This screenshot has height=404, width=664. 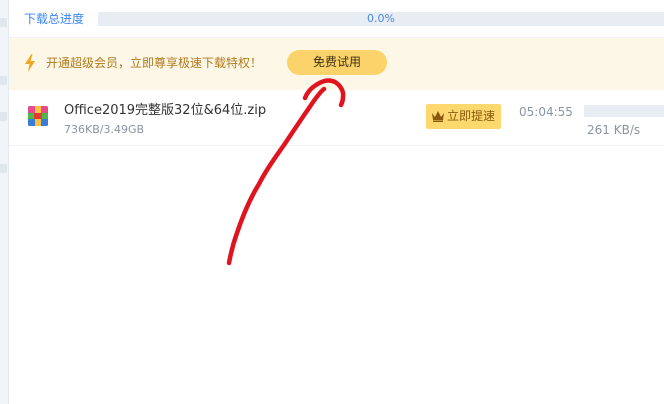 I want to click on free-trial-button: 免费试用, so click(x=337, y=62).